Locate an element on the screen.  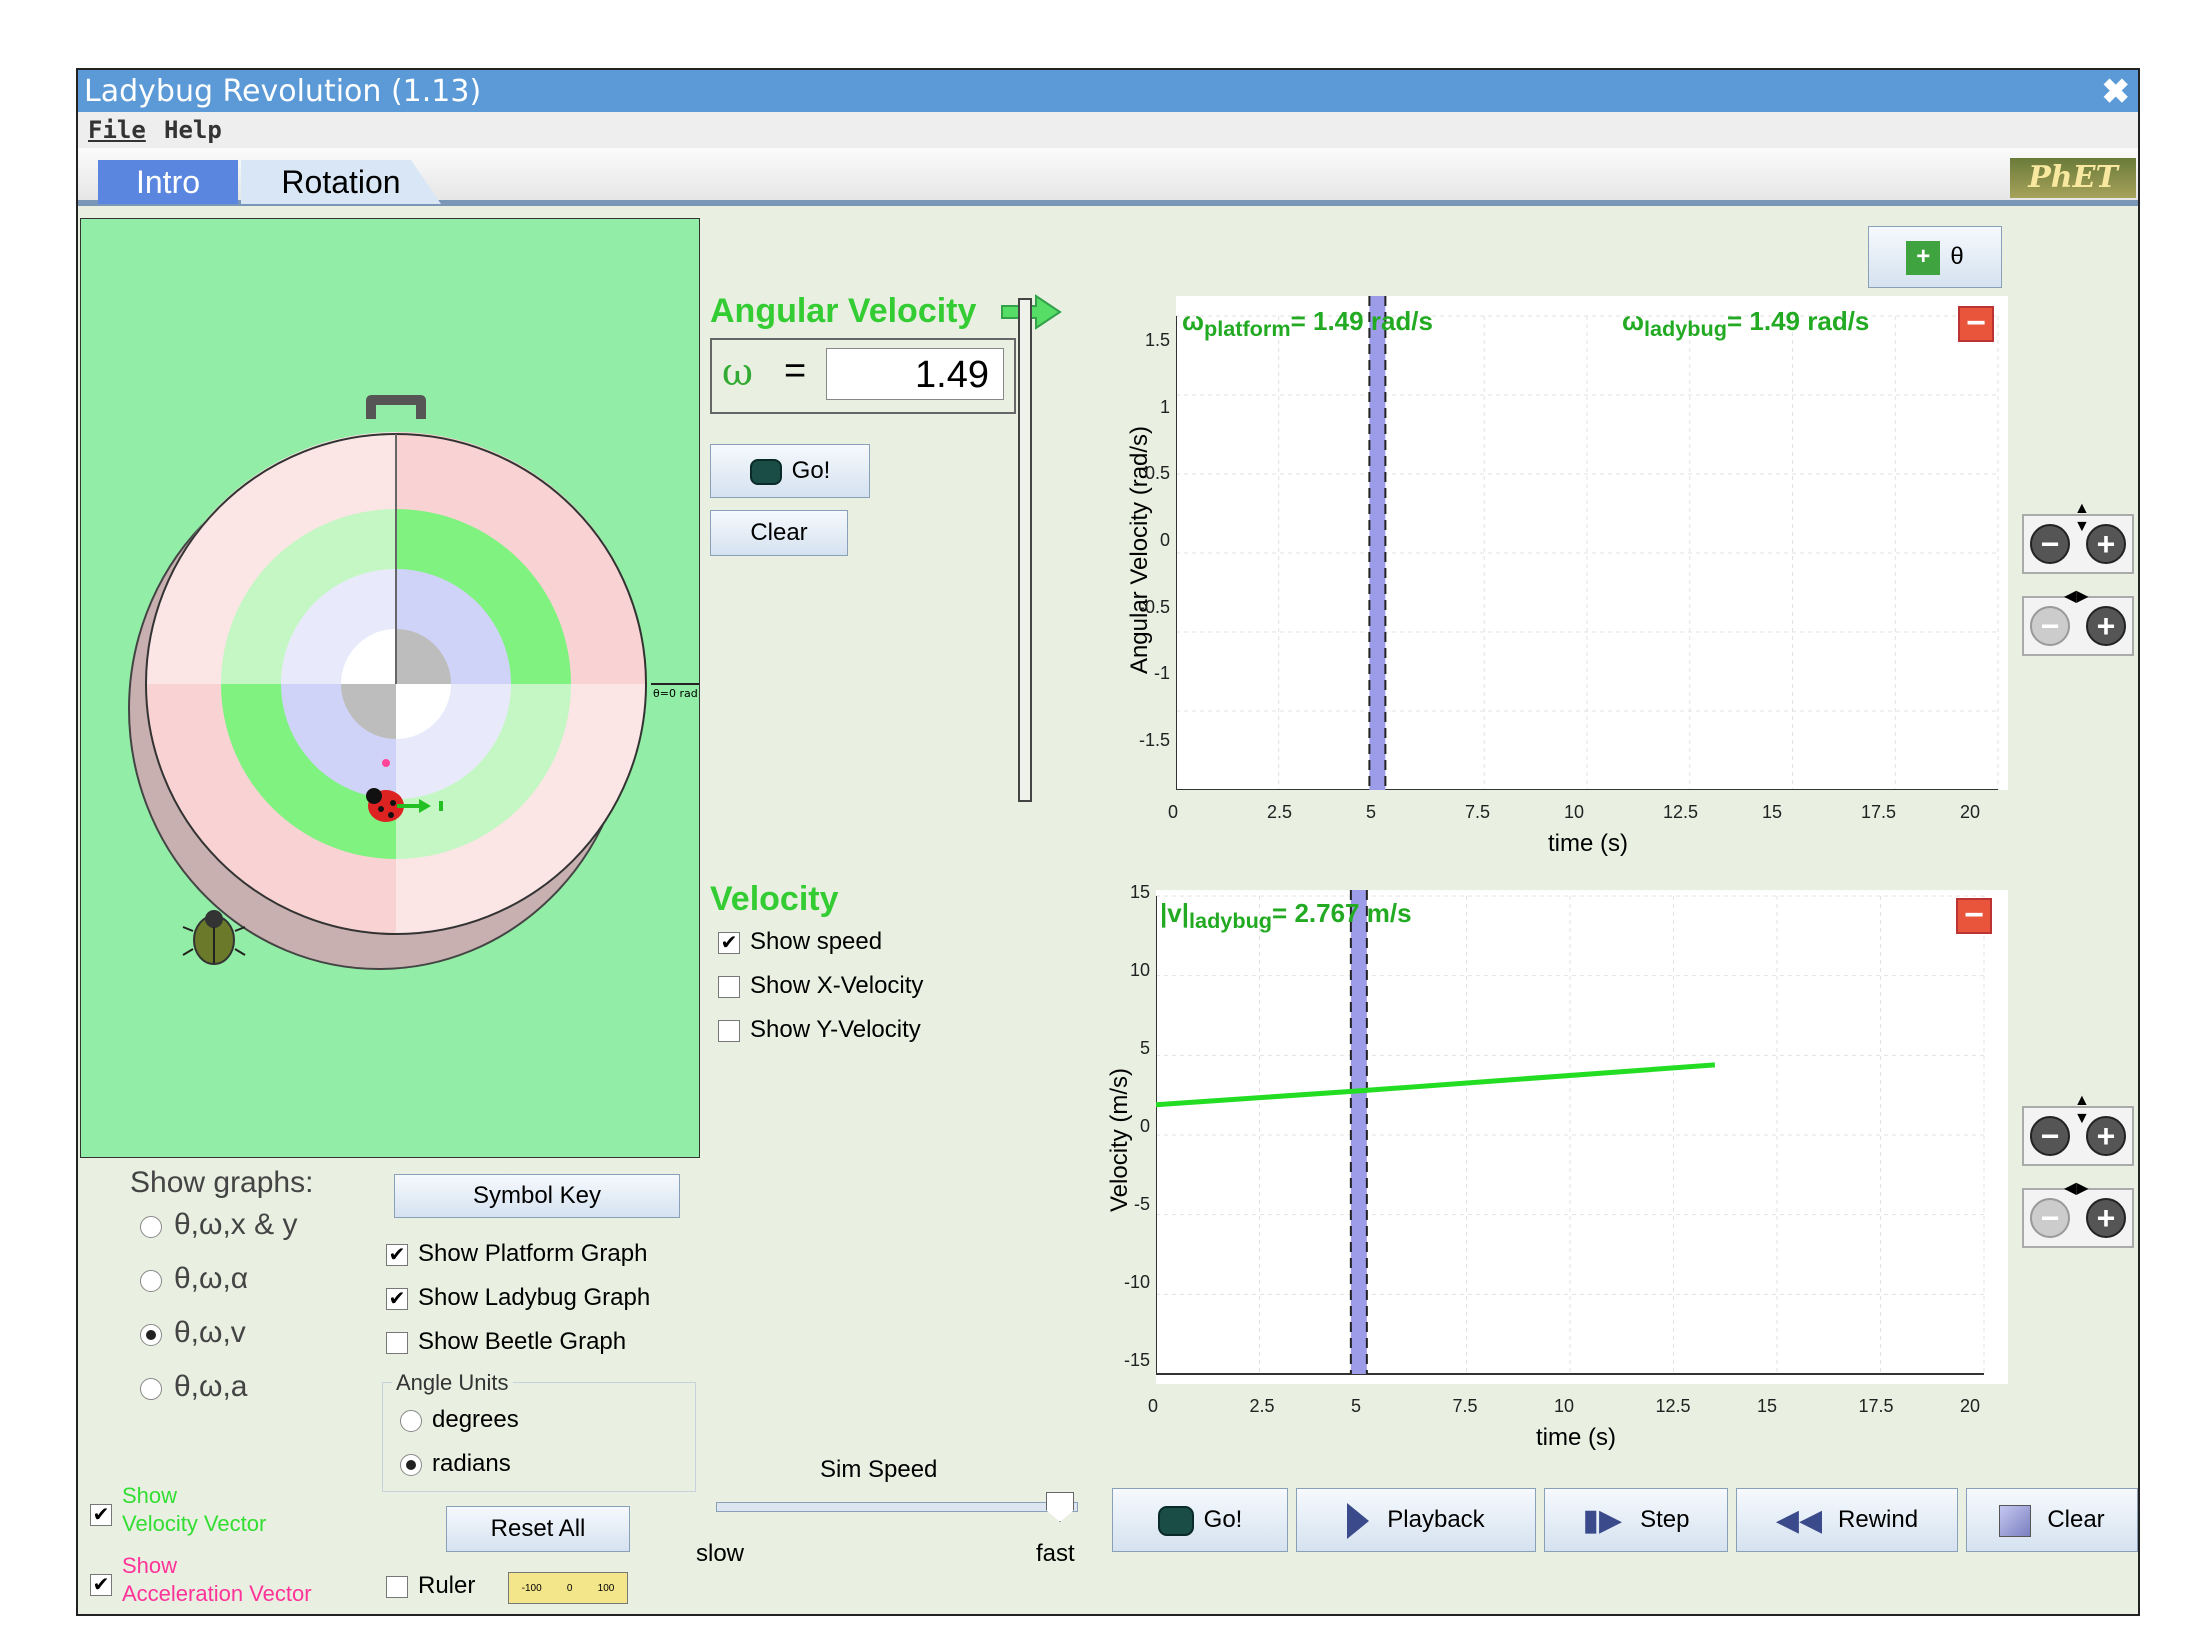
ladybug-readout-sym: ω is located at coordinates (1633, 321).